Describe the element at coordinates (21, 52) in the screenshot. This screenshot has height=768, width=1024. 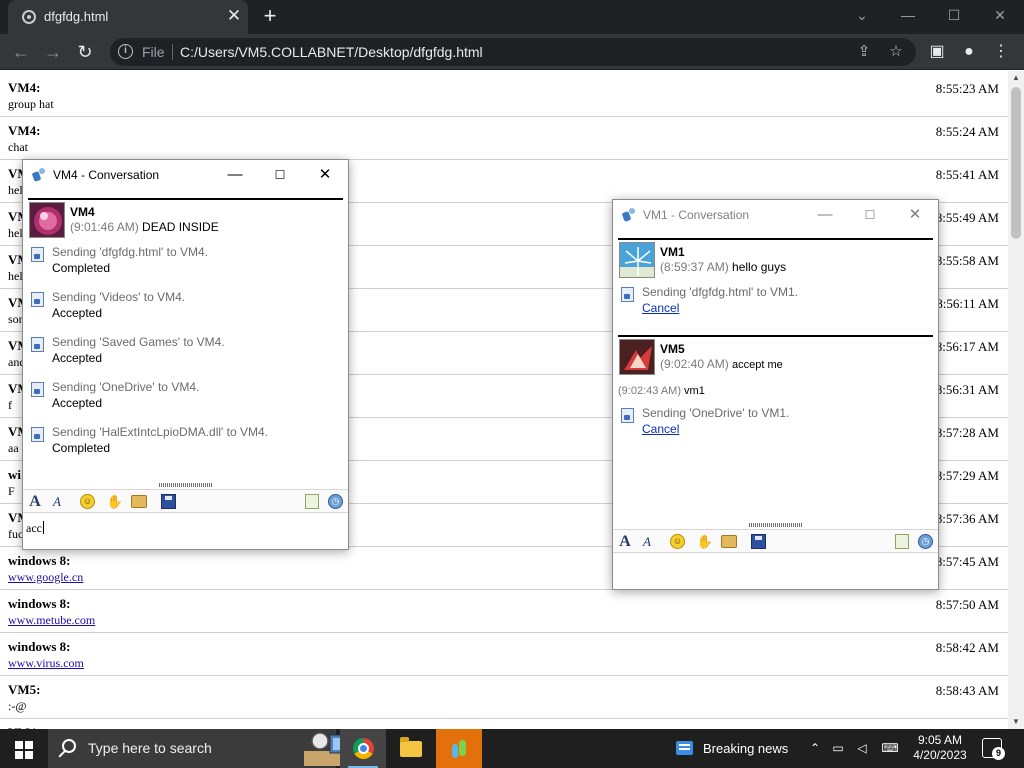
I see `back-arrow-icon: ←` at that location.